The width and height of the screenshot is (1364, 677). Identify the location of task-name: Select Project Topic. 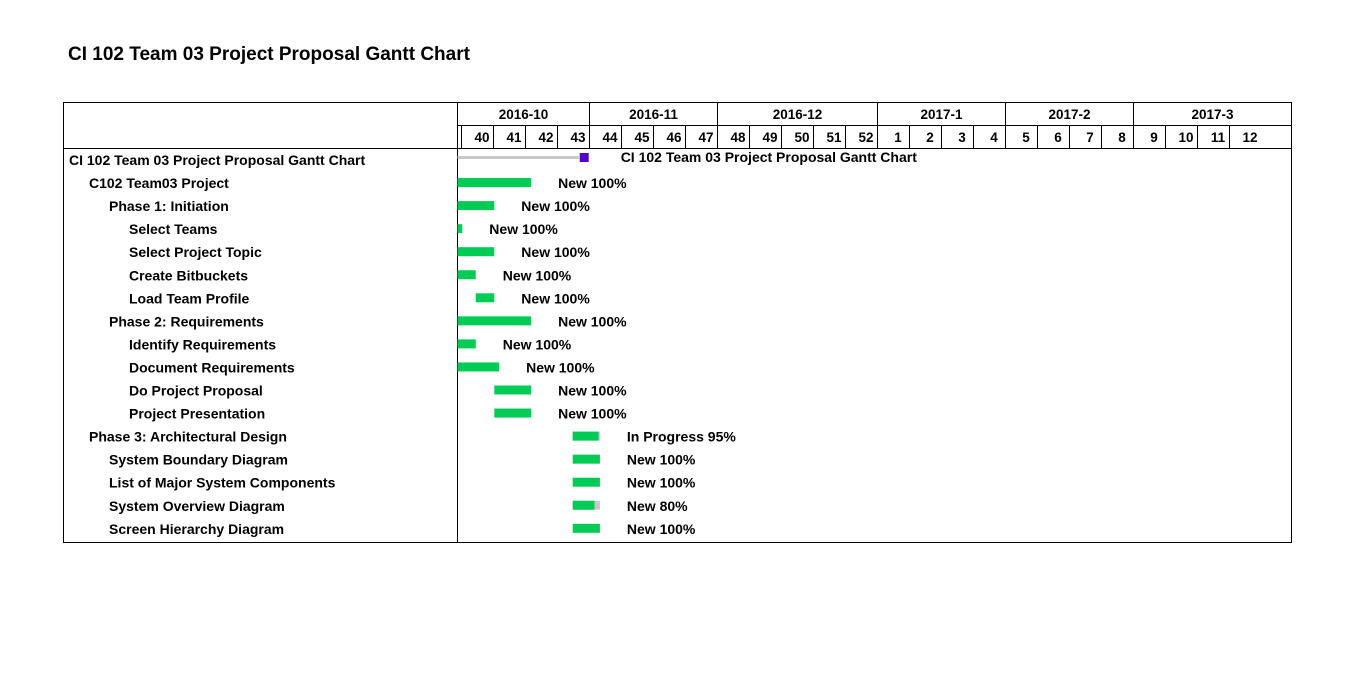
(195, 252).